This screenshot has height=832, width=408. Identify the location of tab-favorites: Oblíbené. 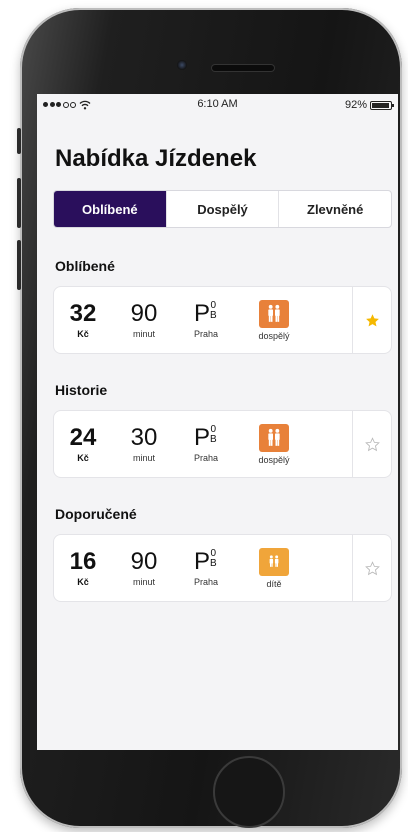
(110, 209).